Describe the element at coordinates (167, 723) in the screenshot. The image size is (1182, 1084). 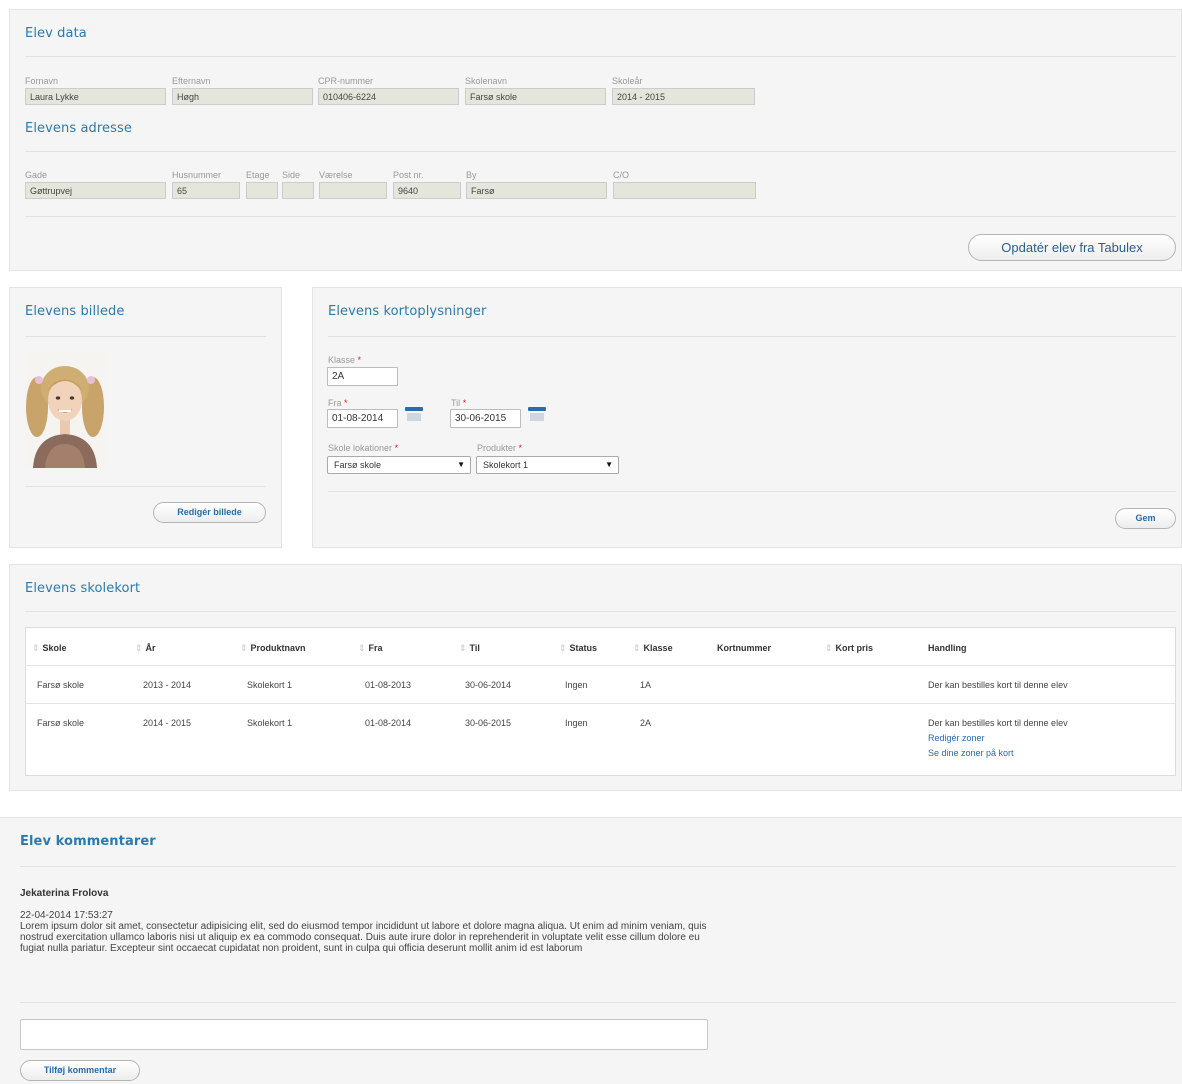
I see `table-cell-aar: 2014 - 2015` at that location.